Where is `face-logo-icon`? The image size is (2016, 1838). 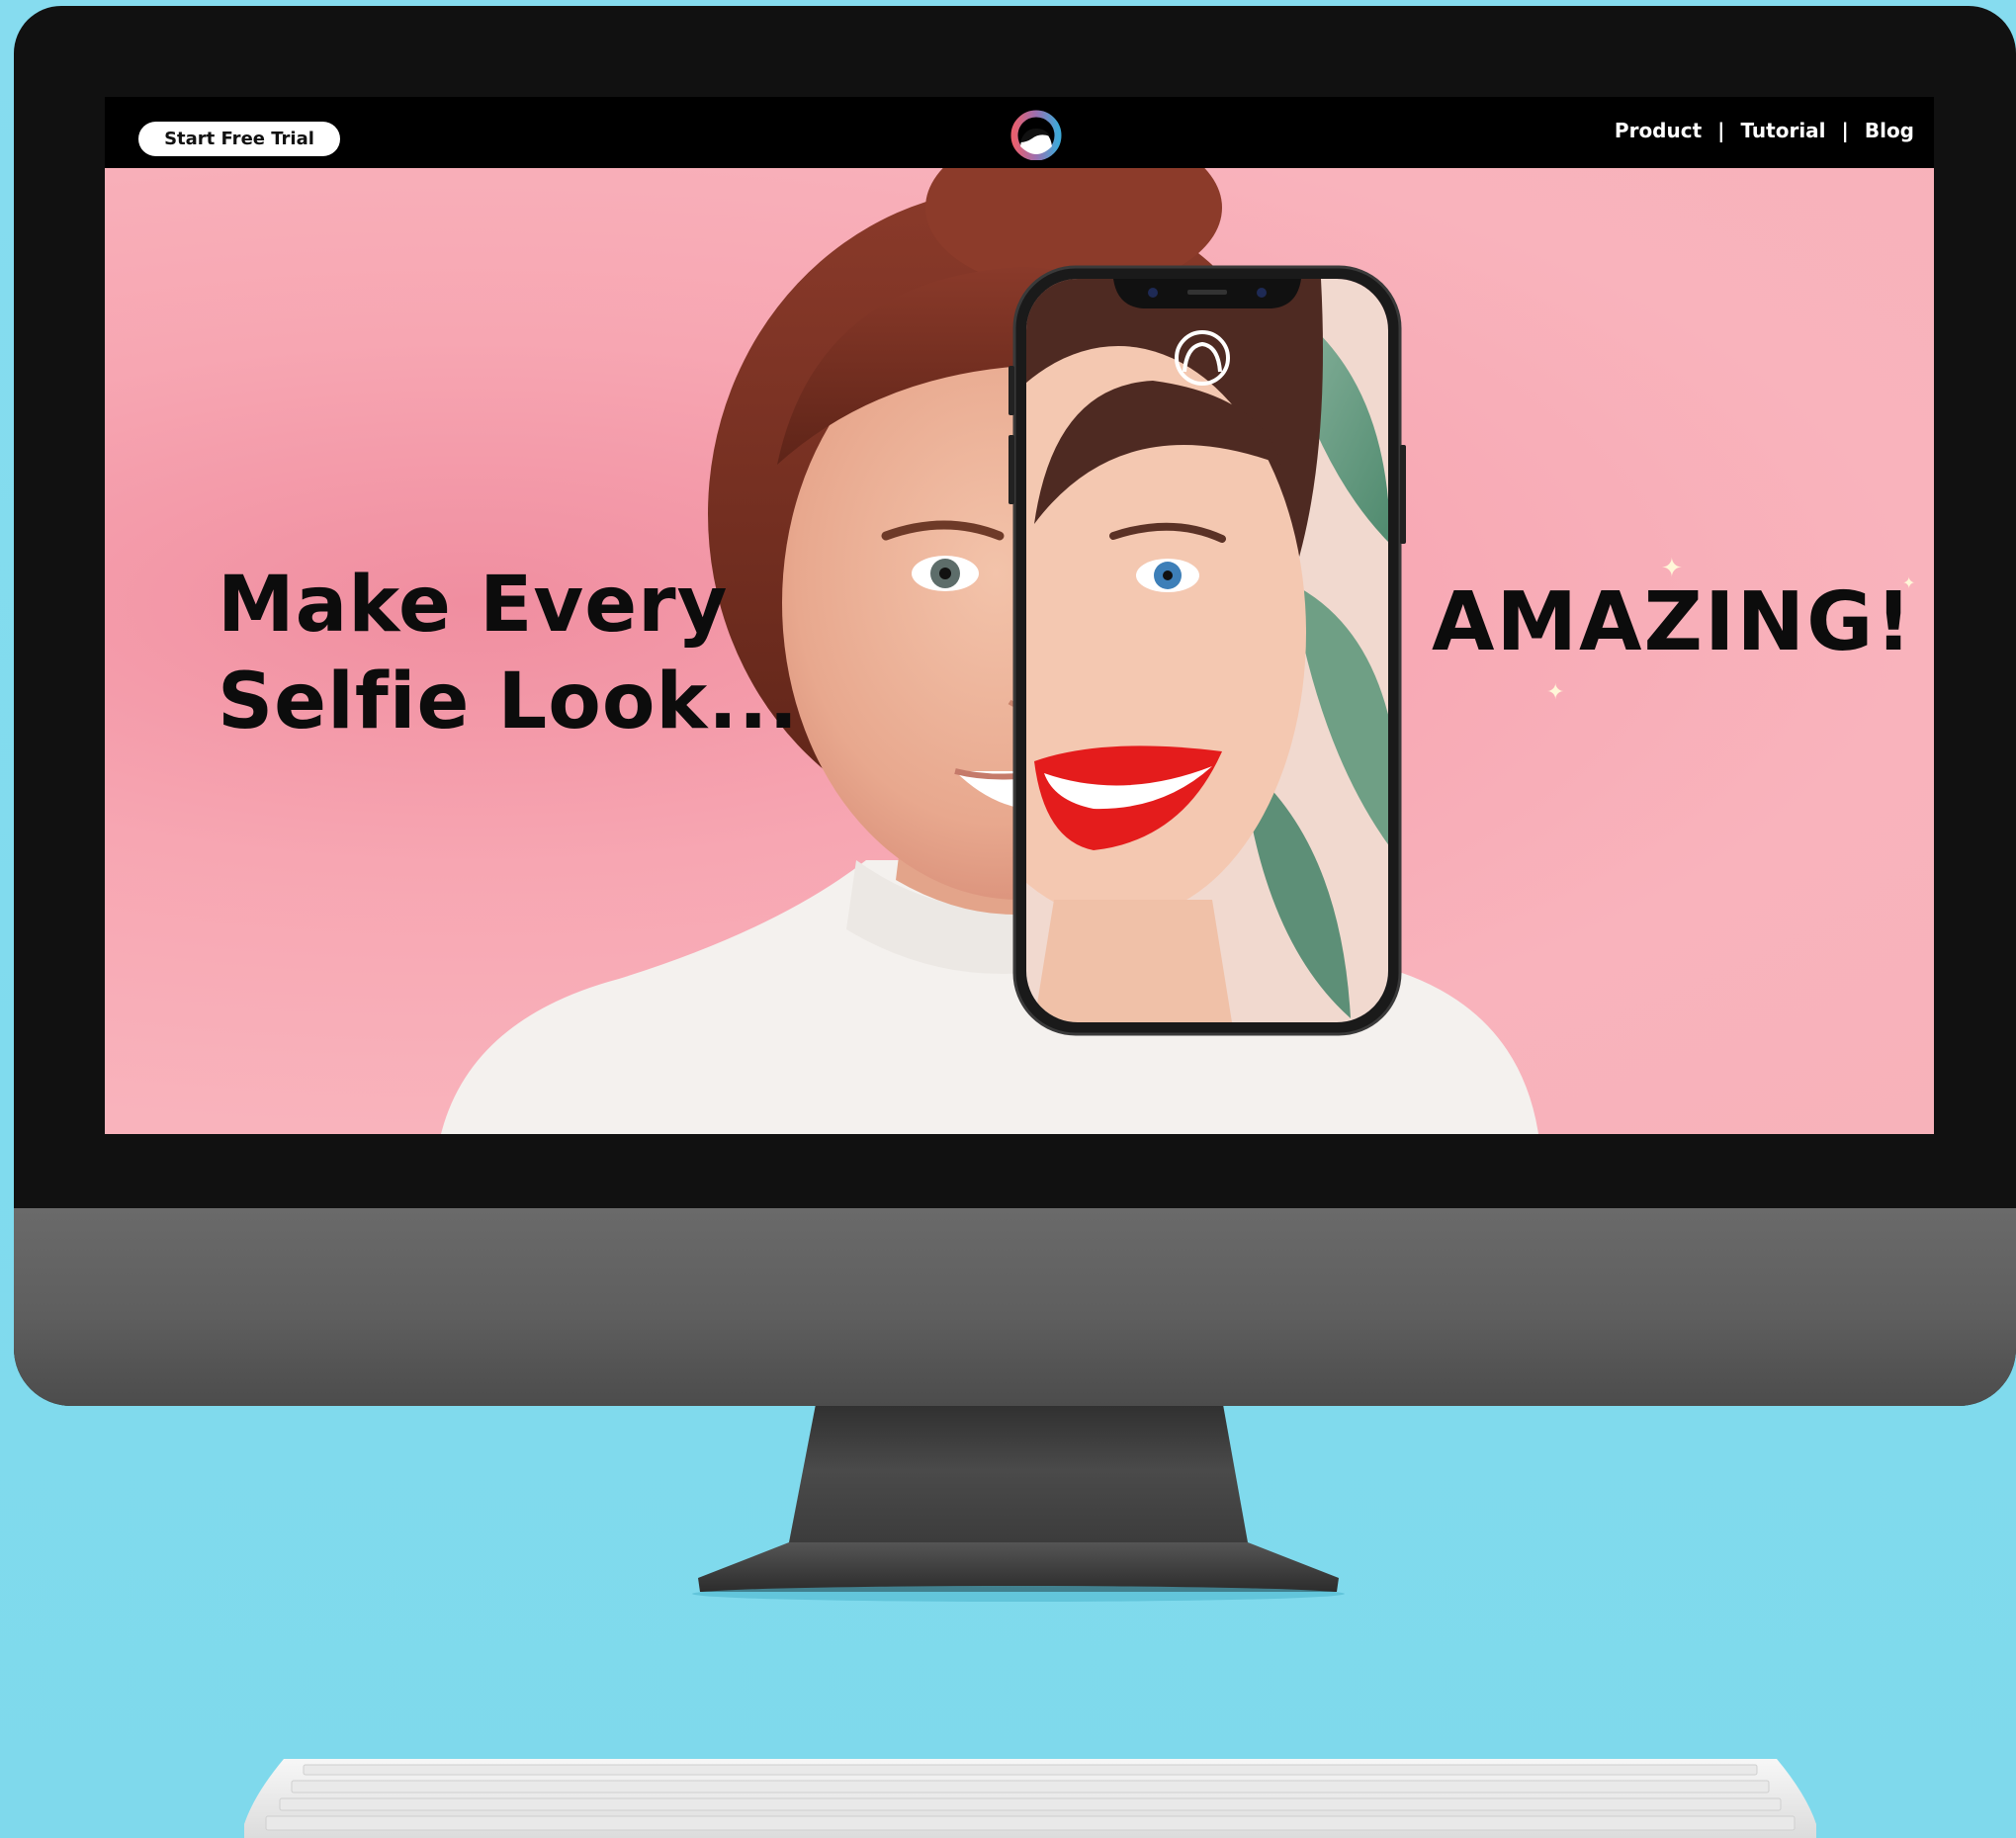 face-logo-icon is located at coordinates (1036, 134).